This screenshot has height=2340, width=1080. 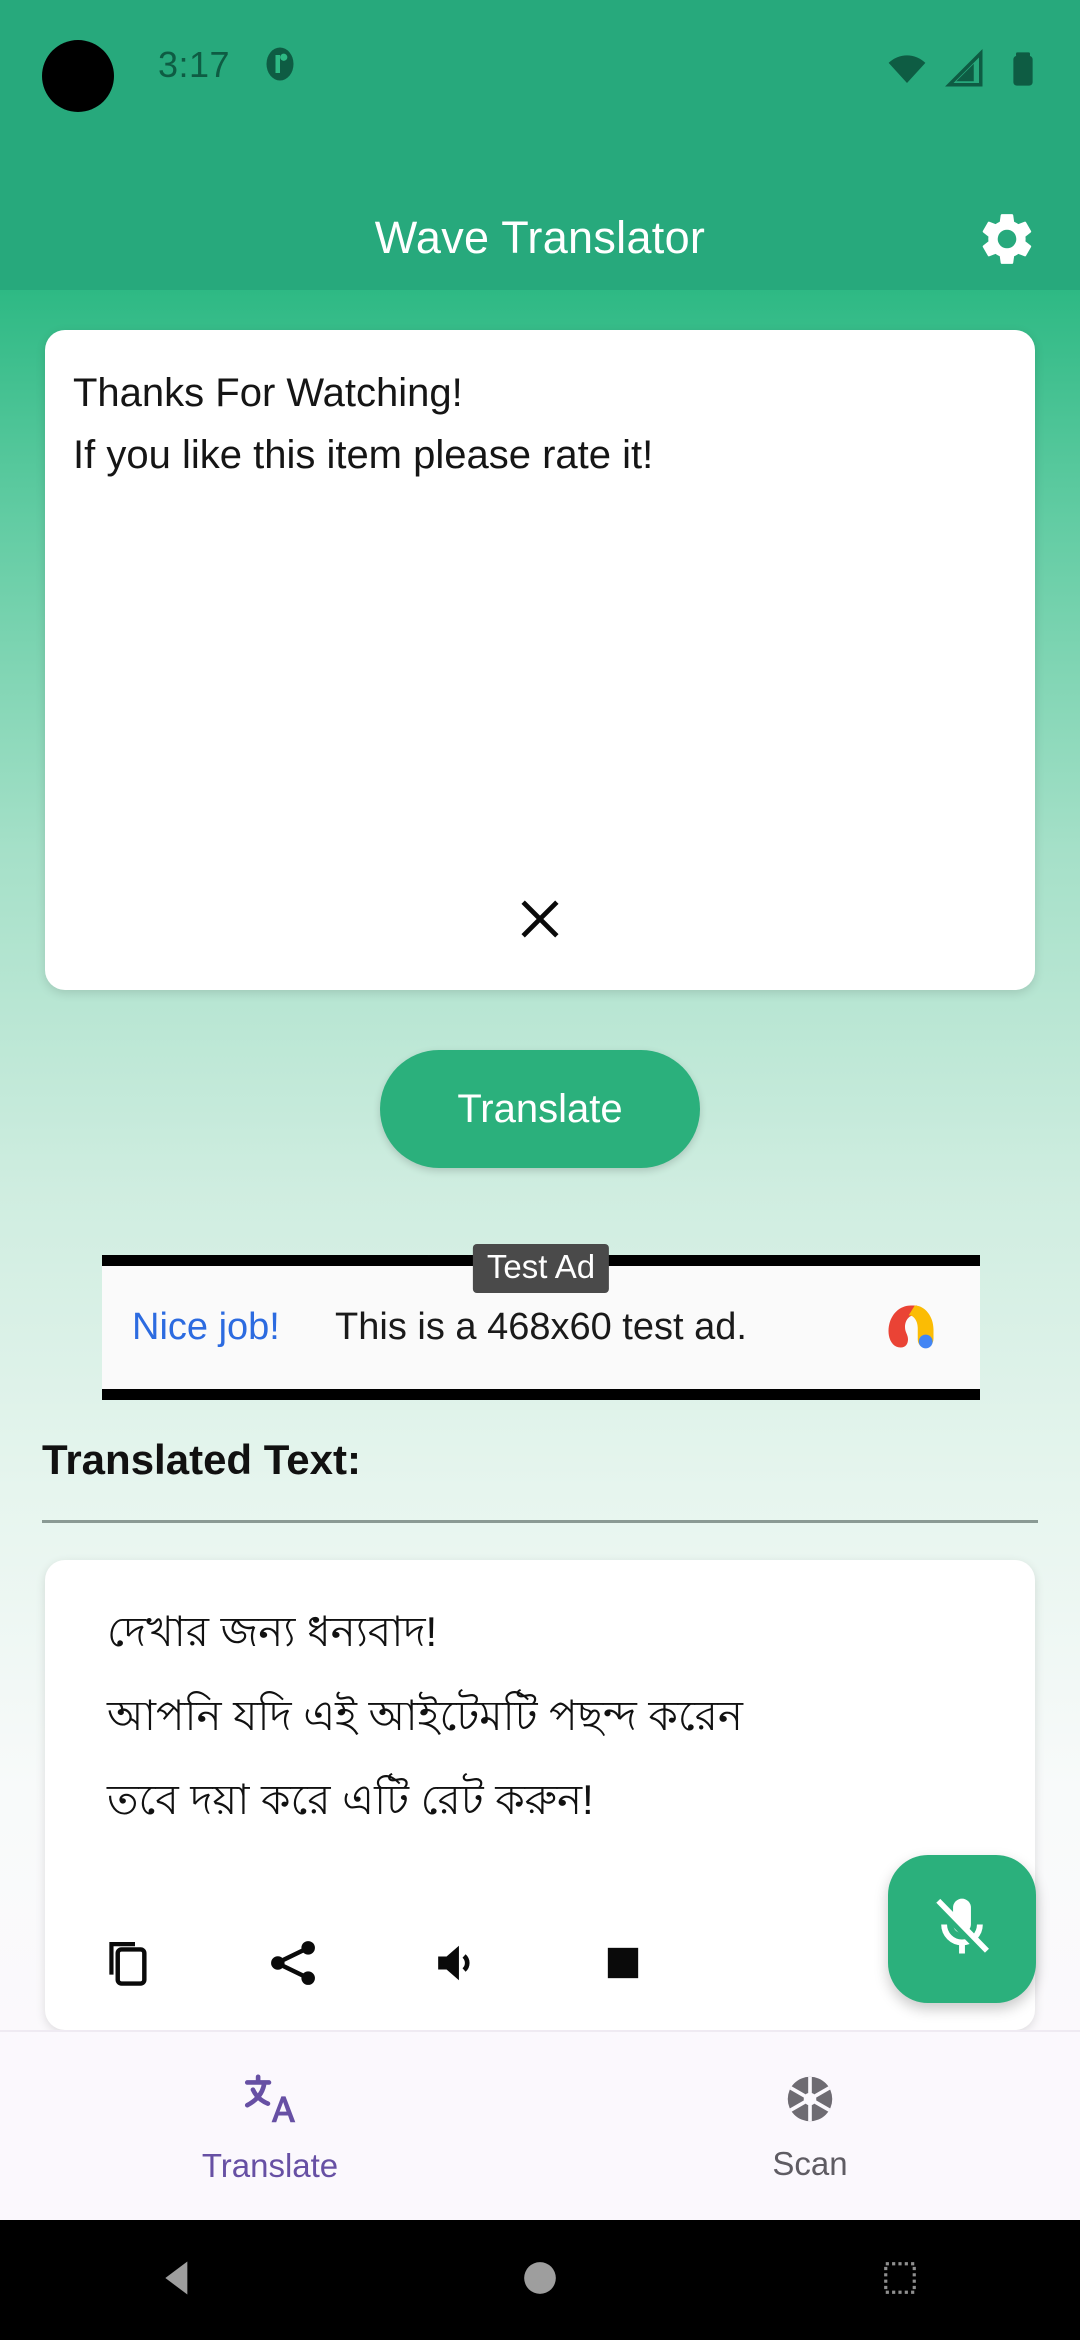 I want to click on close-icon, so click(x=540, y=921).